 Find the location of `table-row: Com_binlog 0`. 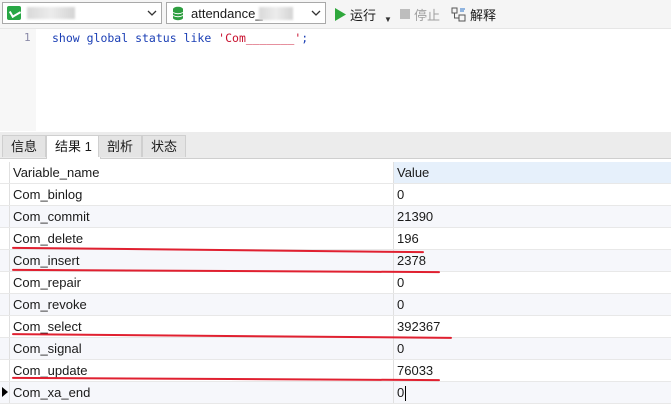

table-row: Com_binlog 0 is located at coordinates (335, 195).